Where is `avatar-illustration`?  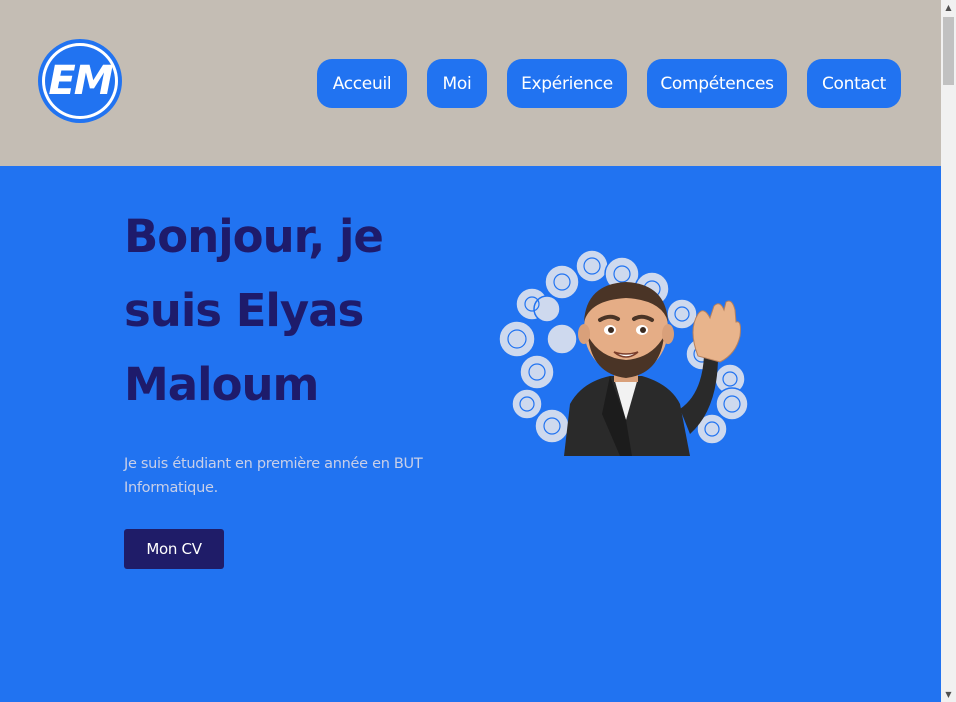
avatar-illustration is located at coordinates (623, 350).